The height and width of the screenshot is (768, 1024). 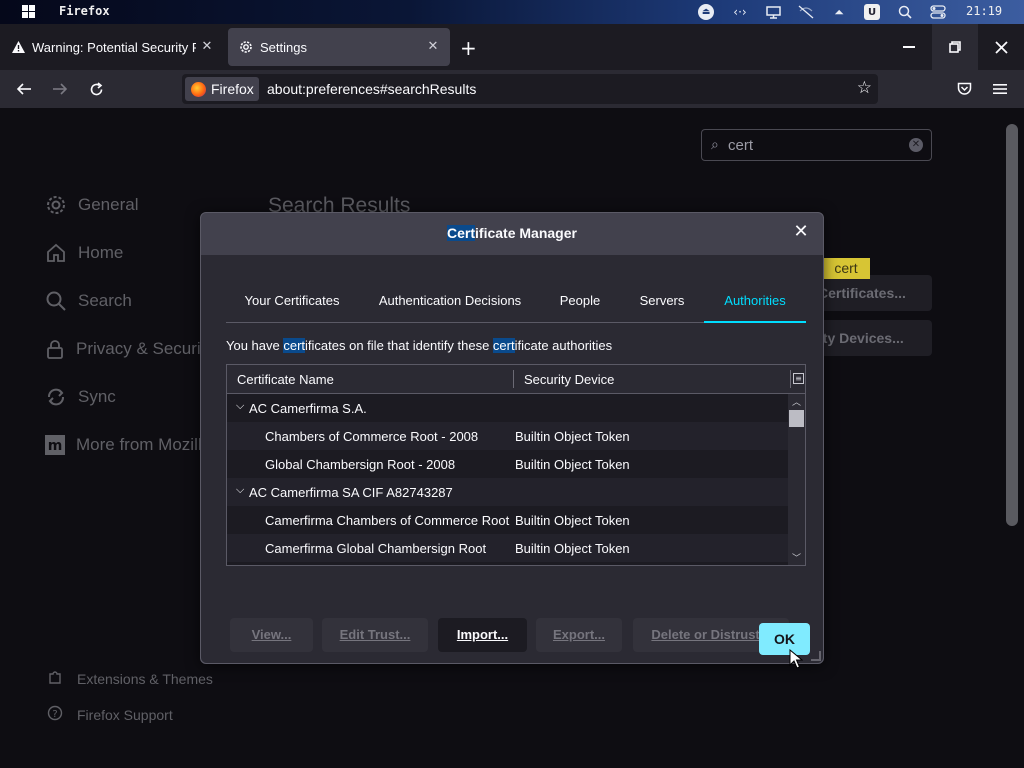 What do you see at coordinates (816, 656) in the screenshot?
I see `resize-grip-icon` at bounding box center [816, 656].